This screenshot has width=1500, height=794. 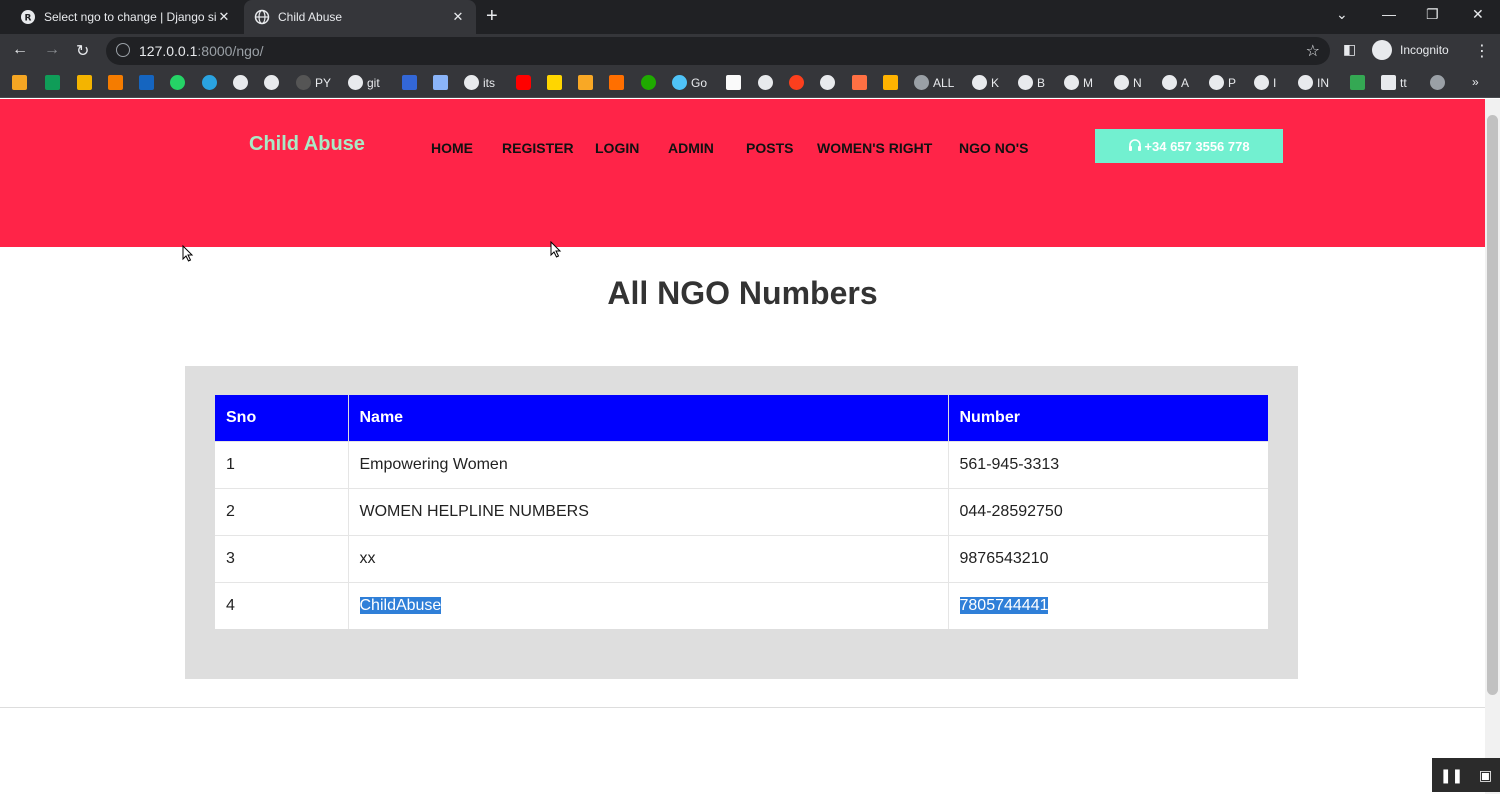 What do you see at coordinates (1313, 51) in the screenshot?
I see `bookmark-star-icon: ☆` at bounding box center [1313, 51].